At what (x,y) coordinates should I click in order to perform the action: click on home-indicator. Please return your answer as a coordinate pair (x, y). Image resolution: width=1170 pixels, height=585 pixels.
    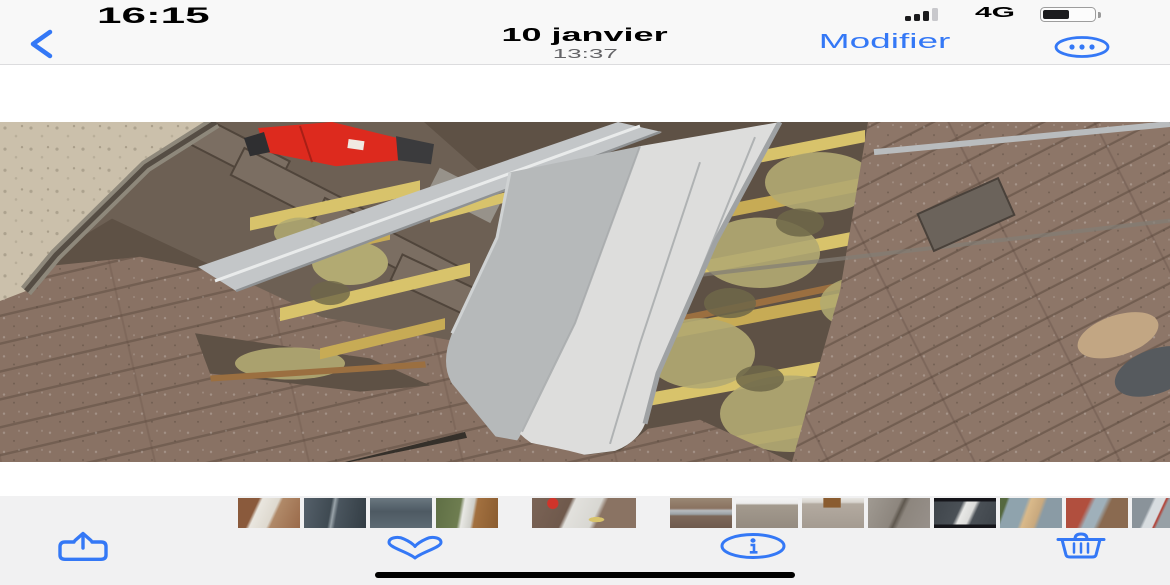
    Looking at the image, I should click on (585, 575).